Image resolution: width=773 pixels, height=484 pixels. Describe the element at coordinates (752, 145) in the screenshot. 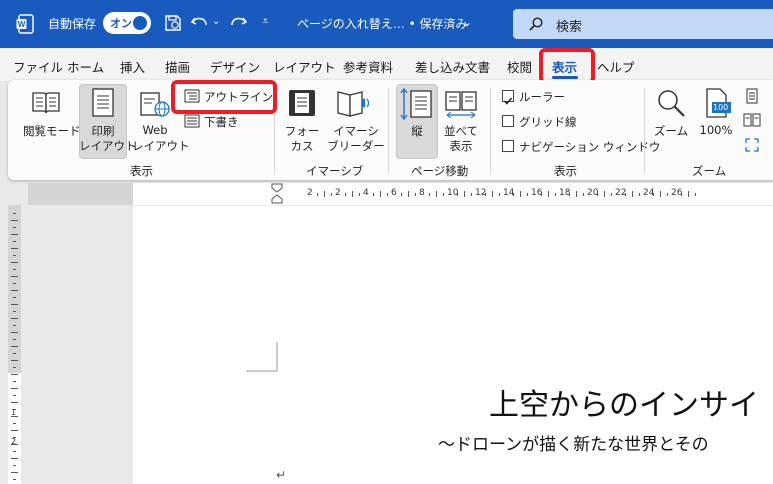

I see `page-width-icon` at that location.